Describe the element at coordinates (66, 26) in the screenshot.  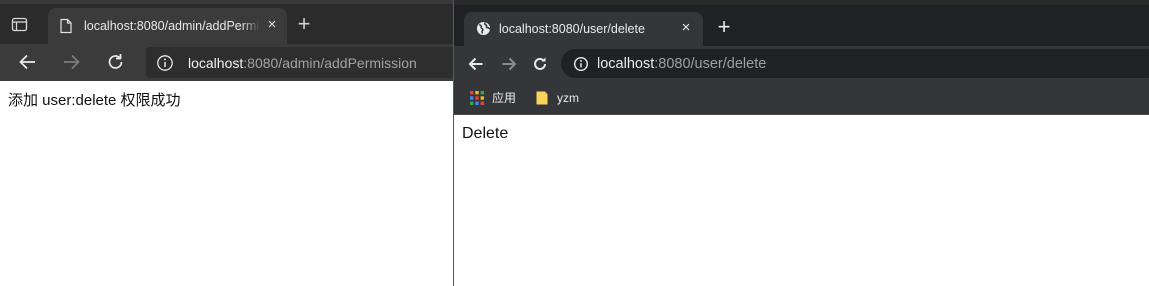
I see `page-icon` at that location.